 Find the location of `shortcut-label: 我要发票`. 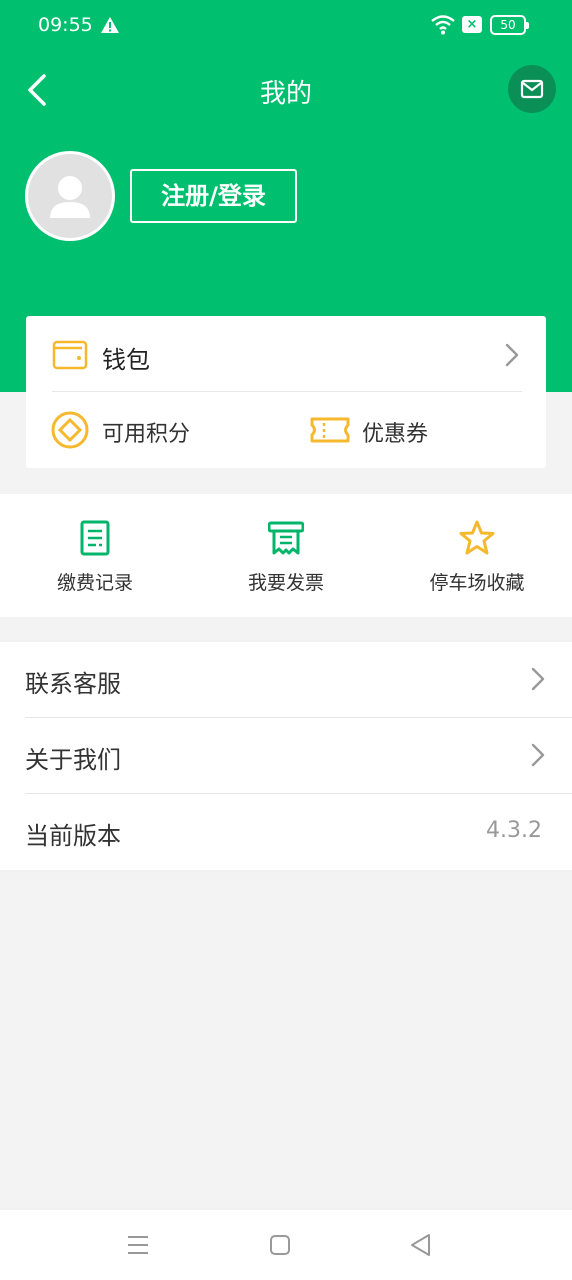

shortcut-label: 我要发票 is located at coordinates (285, 583).